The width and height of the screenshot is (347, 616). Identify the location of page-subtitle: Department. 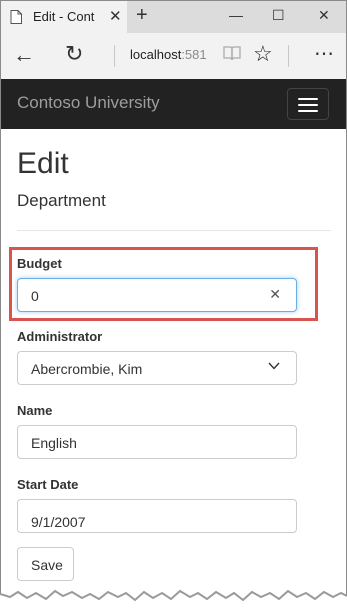
(61, 200).